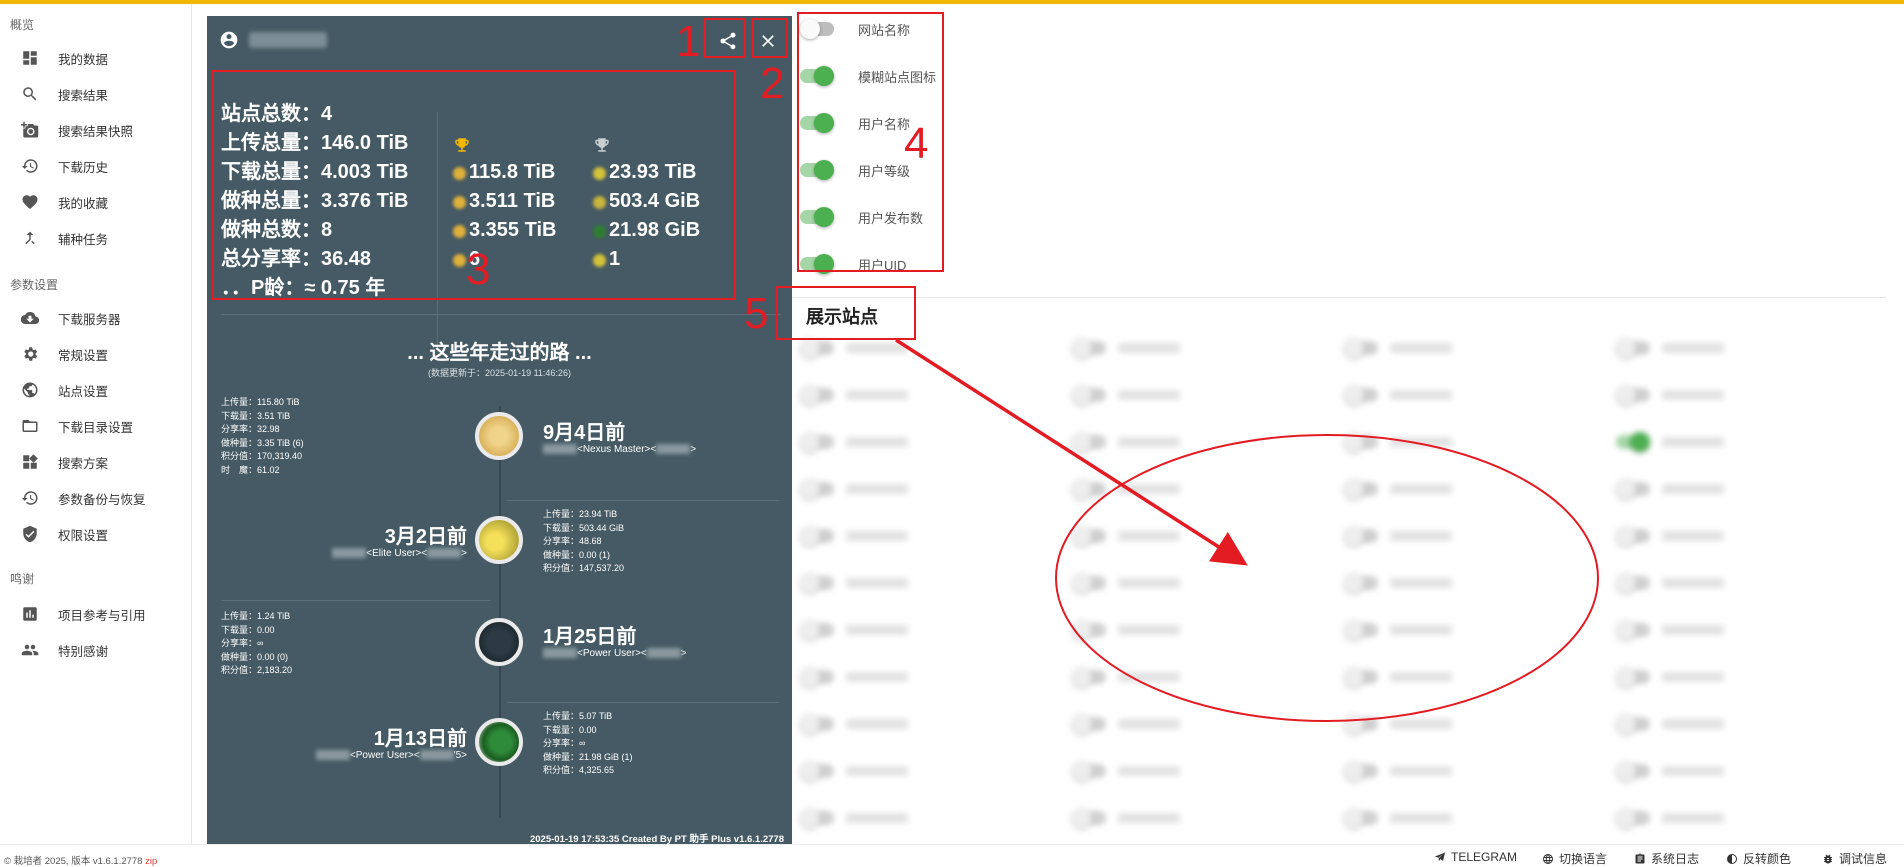  What do you see at coordinates (1758, 858) in the screenshot?
I see `invert-color-button: 反转颜色` at bounding box center [1758, 858].